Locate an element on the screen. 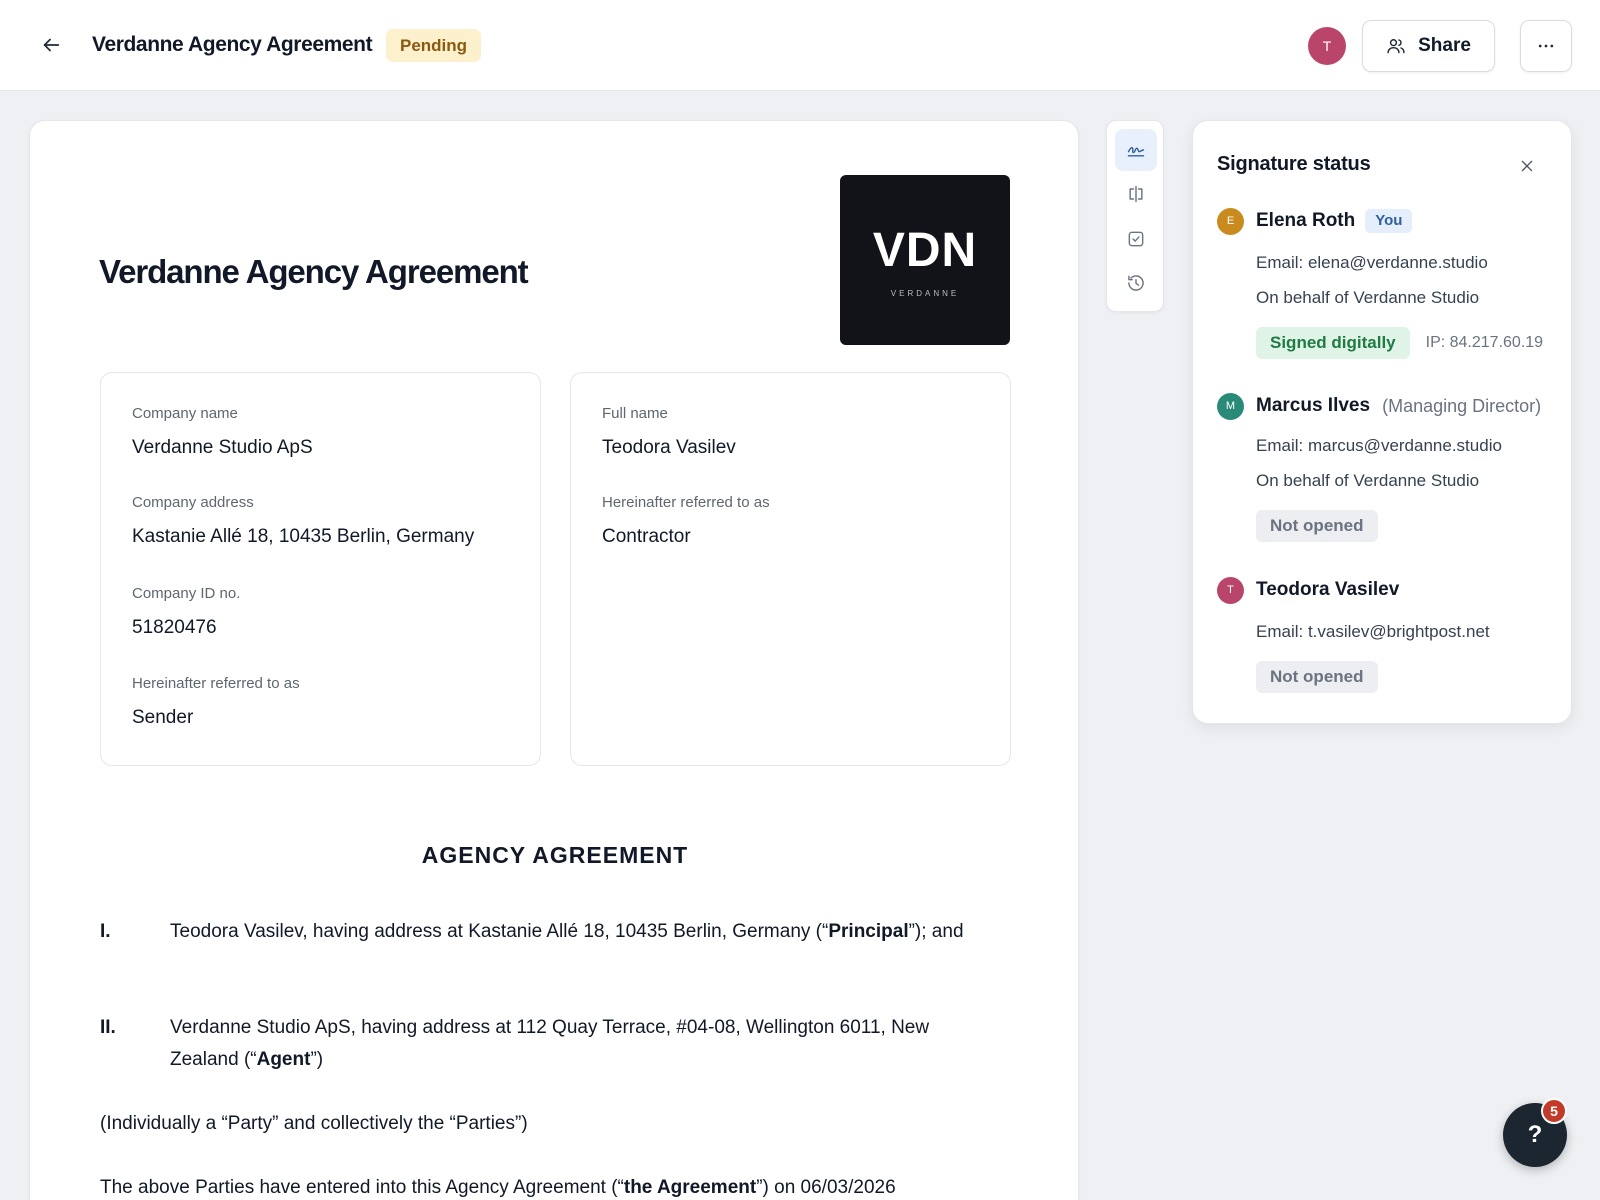 The image size is (1600, 1200). split-view-icon is located at coordinates (1136, 194).